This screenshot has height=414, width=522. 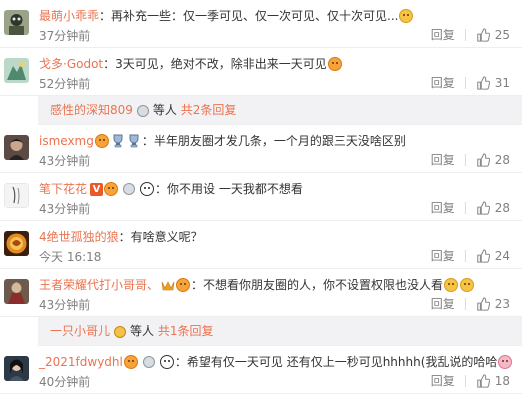 I want to click on like-button: 18, so click(x=493, y=381).